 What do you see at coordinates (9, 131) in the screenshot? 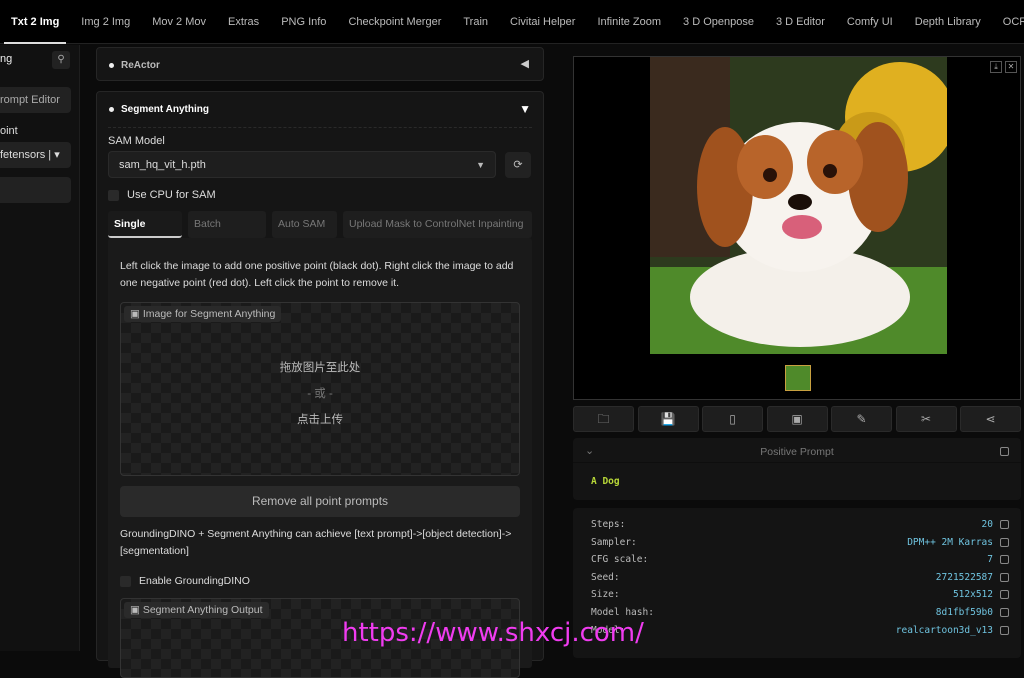
I see `checkpoint-label: oint` at bounding box center [9, 131].